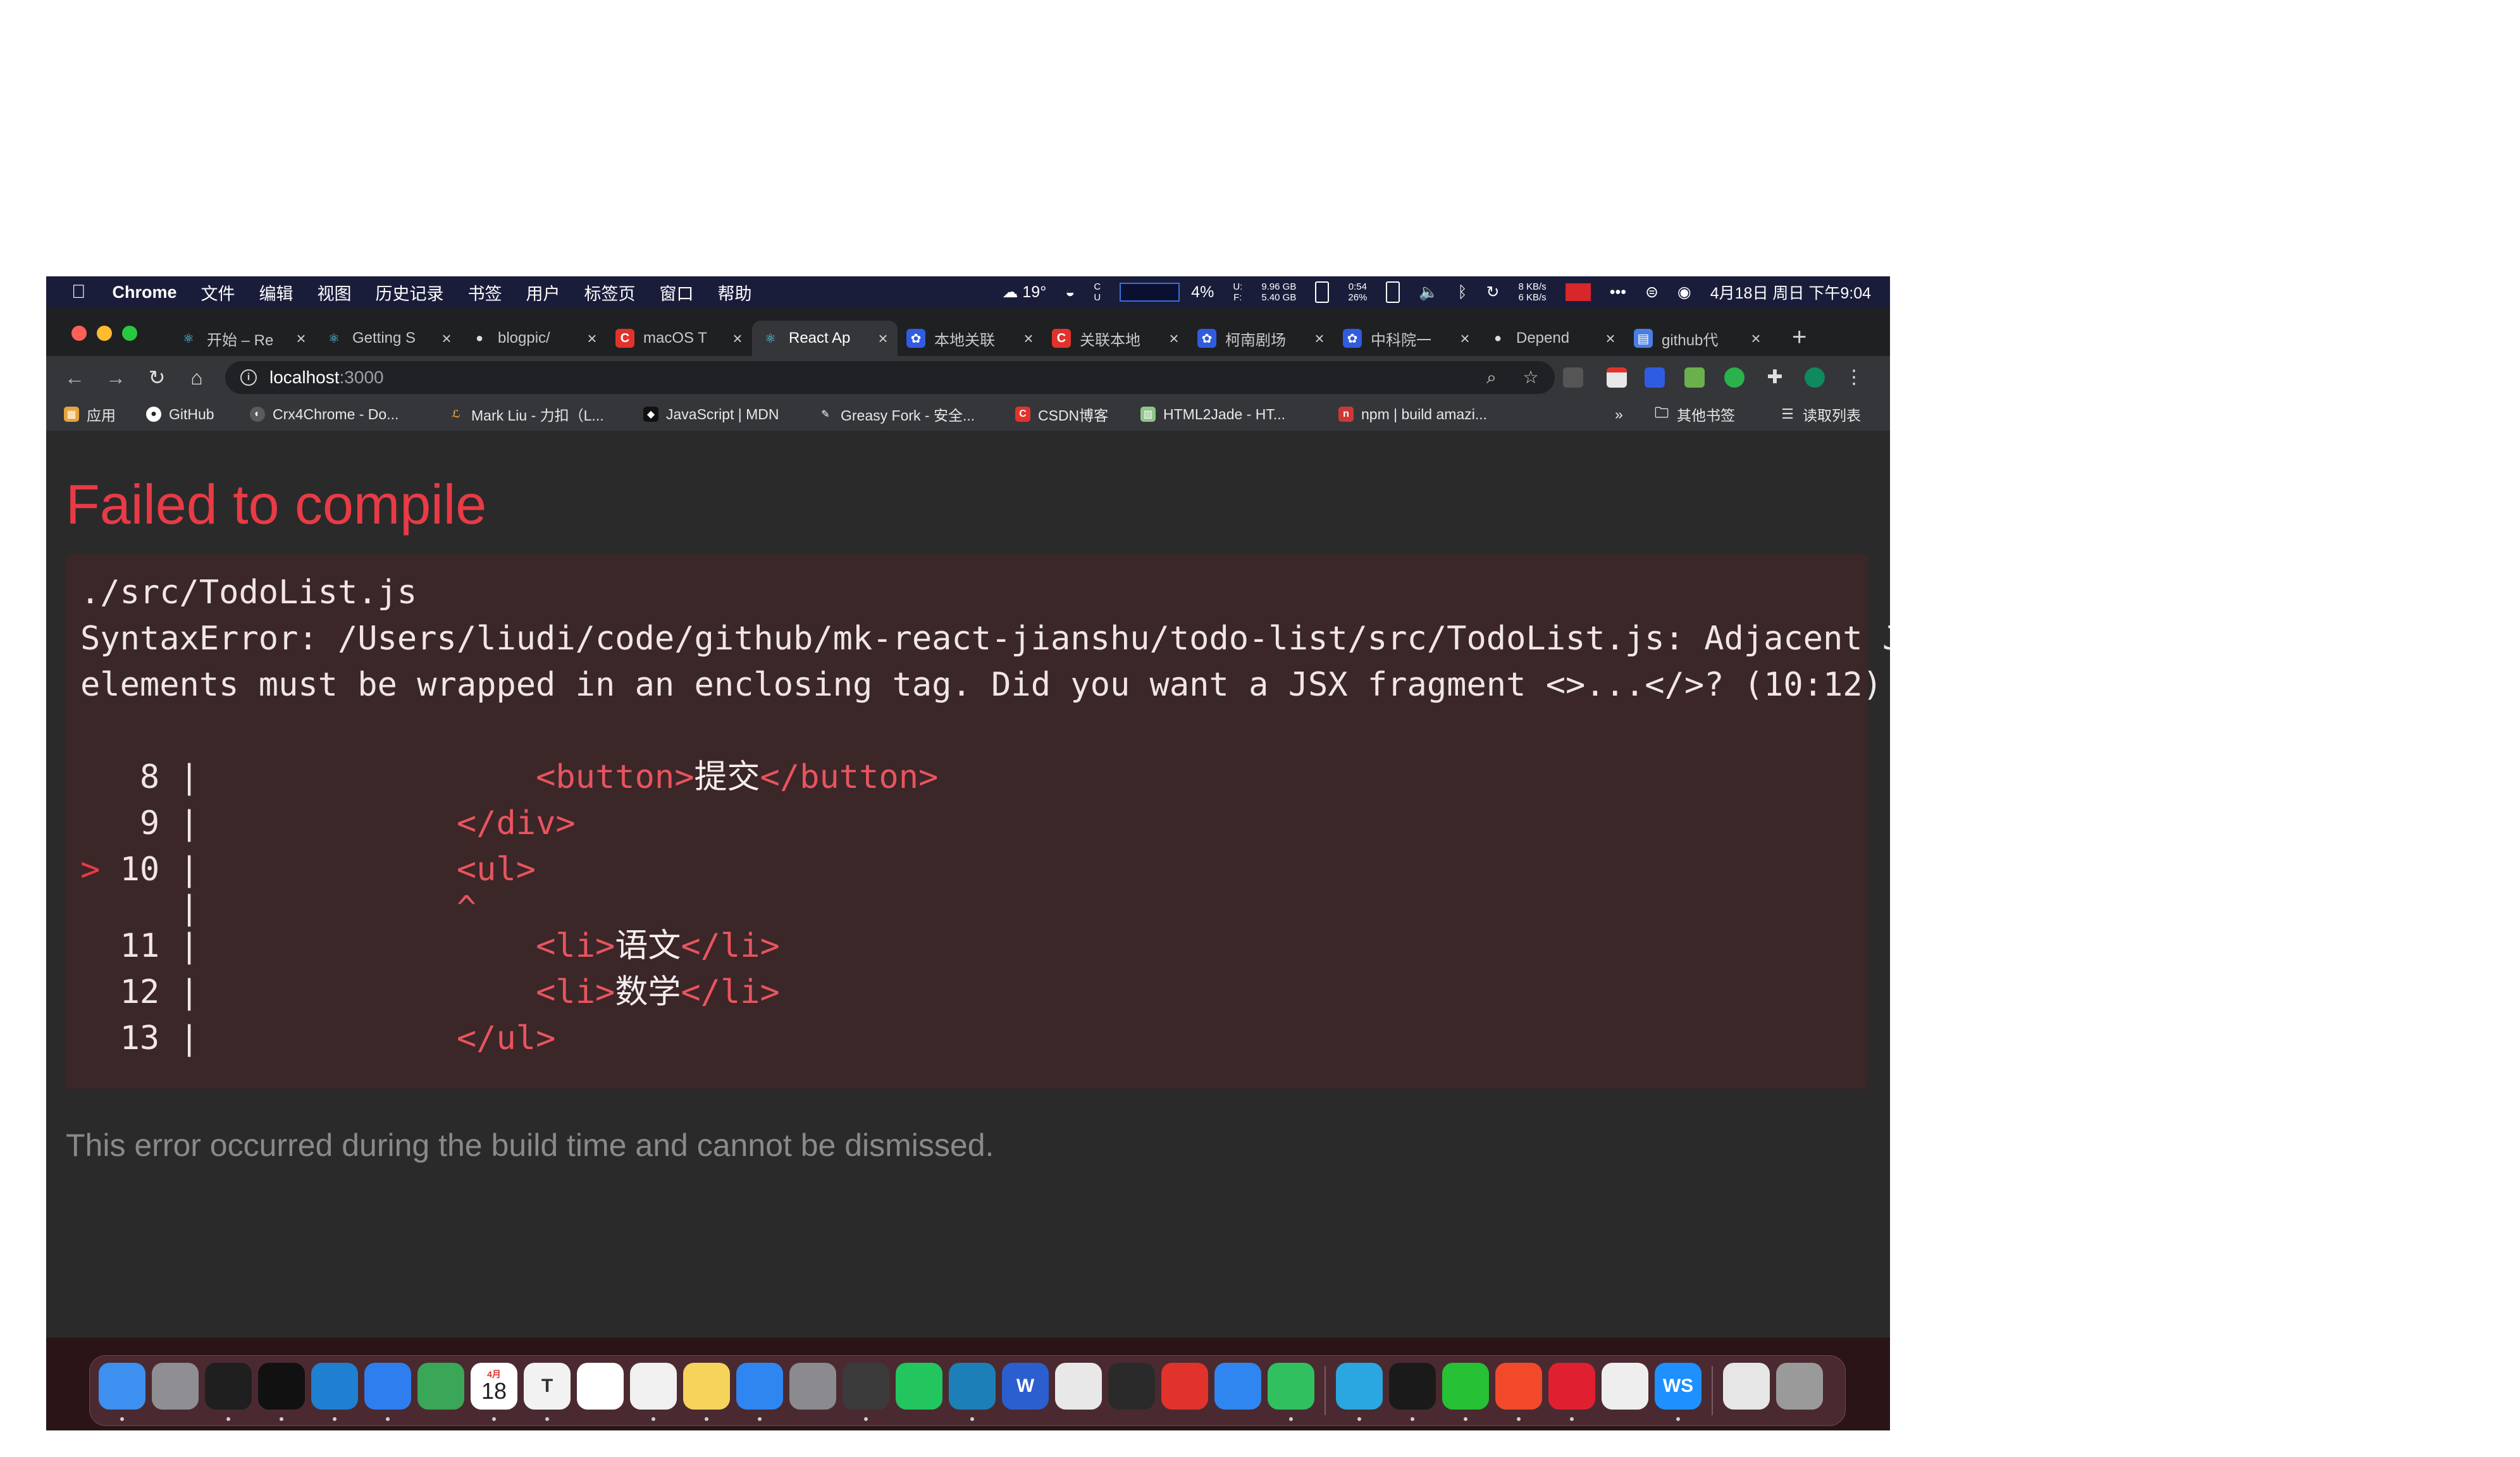  Describe the element at coordinates (1578, 292) in the screenshot. I see `input-source-flag-icon` at that location.